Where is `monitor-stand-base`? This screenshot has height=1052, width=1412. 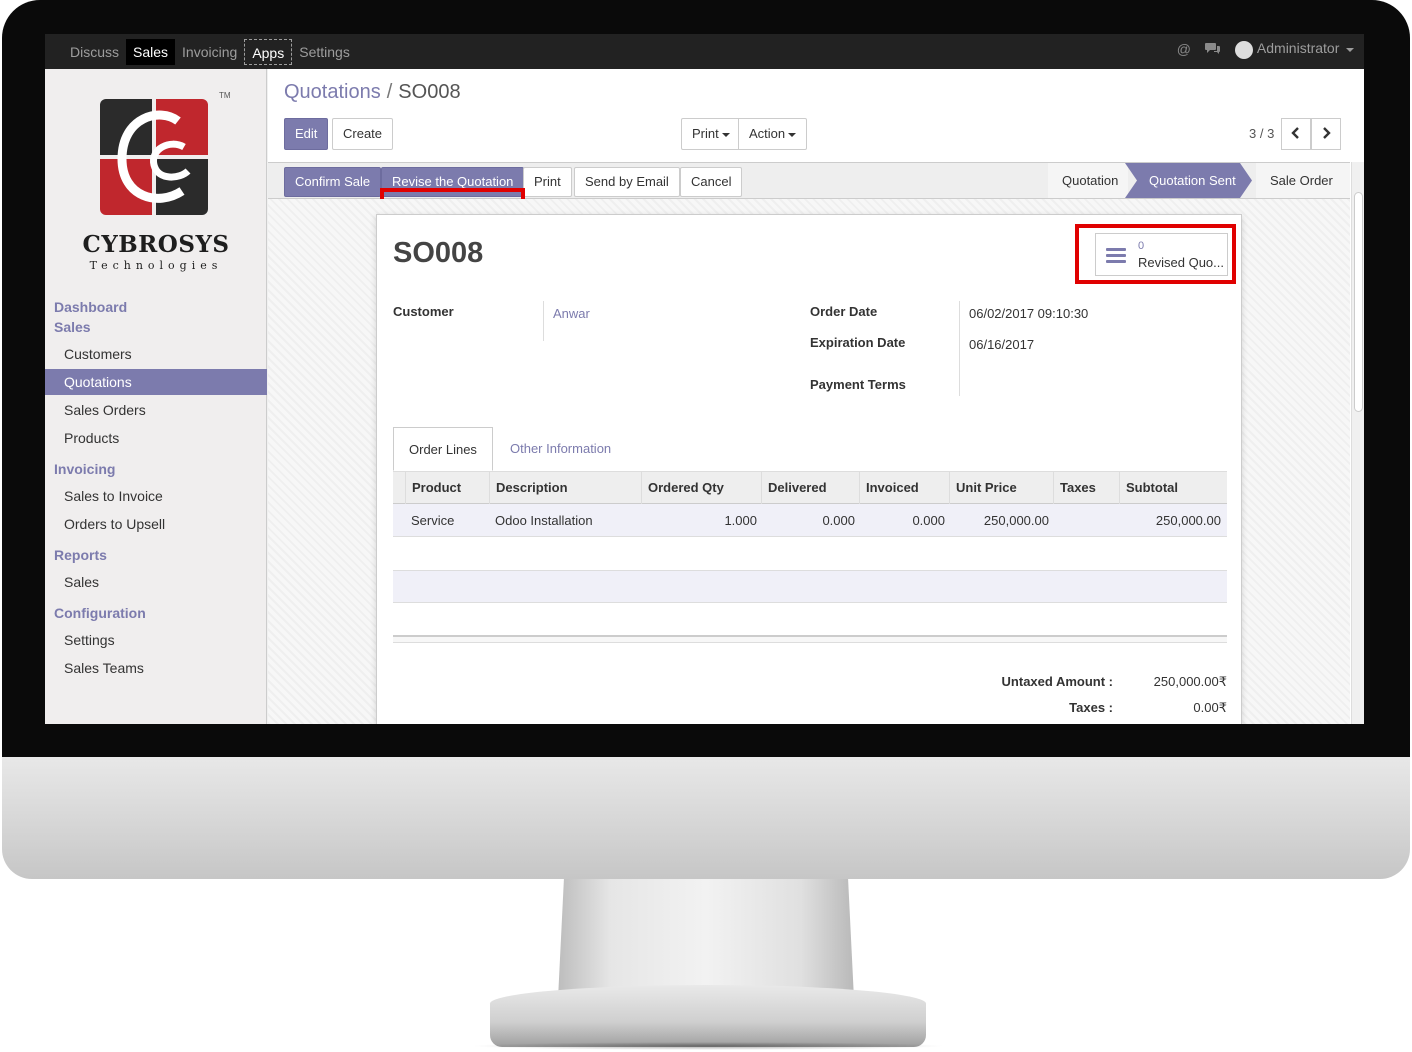
monitor-stand-base is located at coordinates (708, 1016).